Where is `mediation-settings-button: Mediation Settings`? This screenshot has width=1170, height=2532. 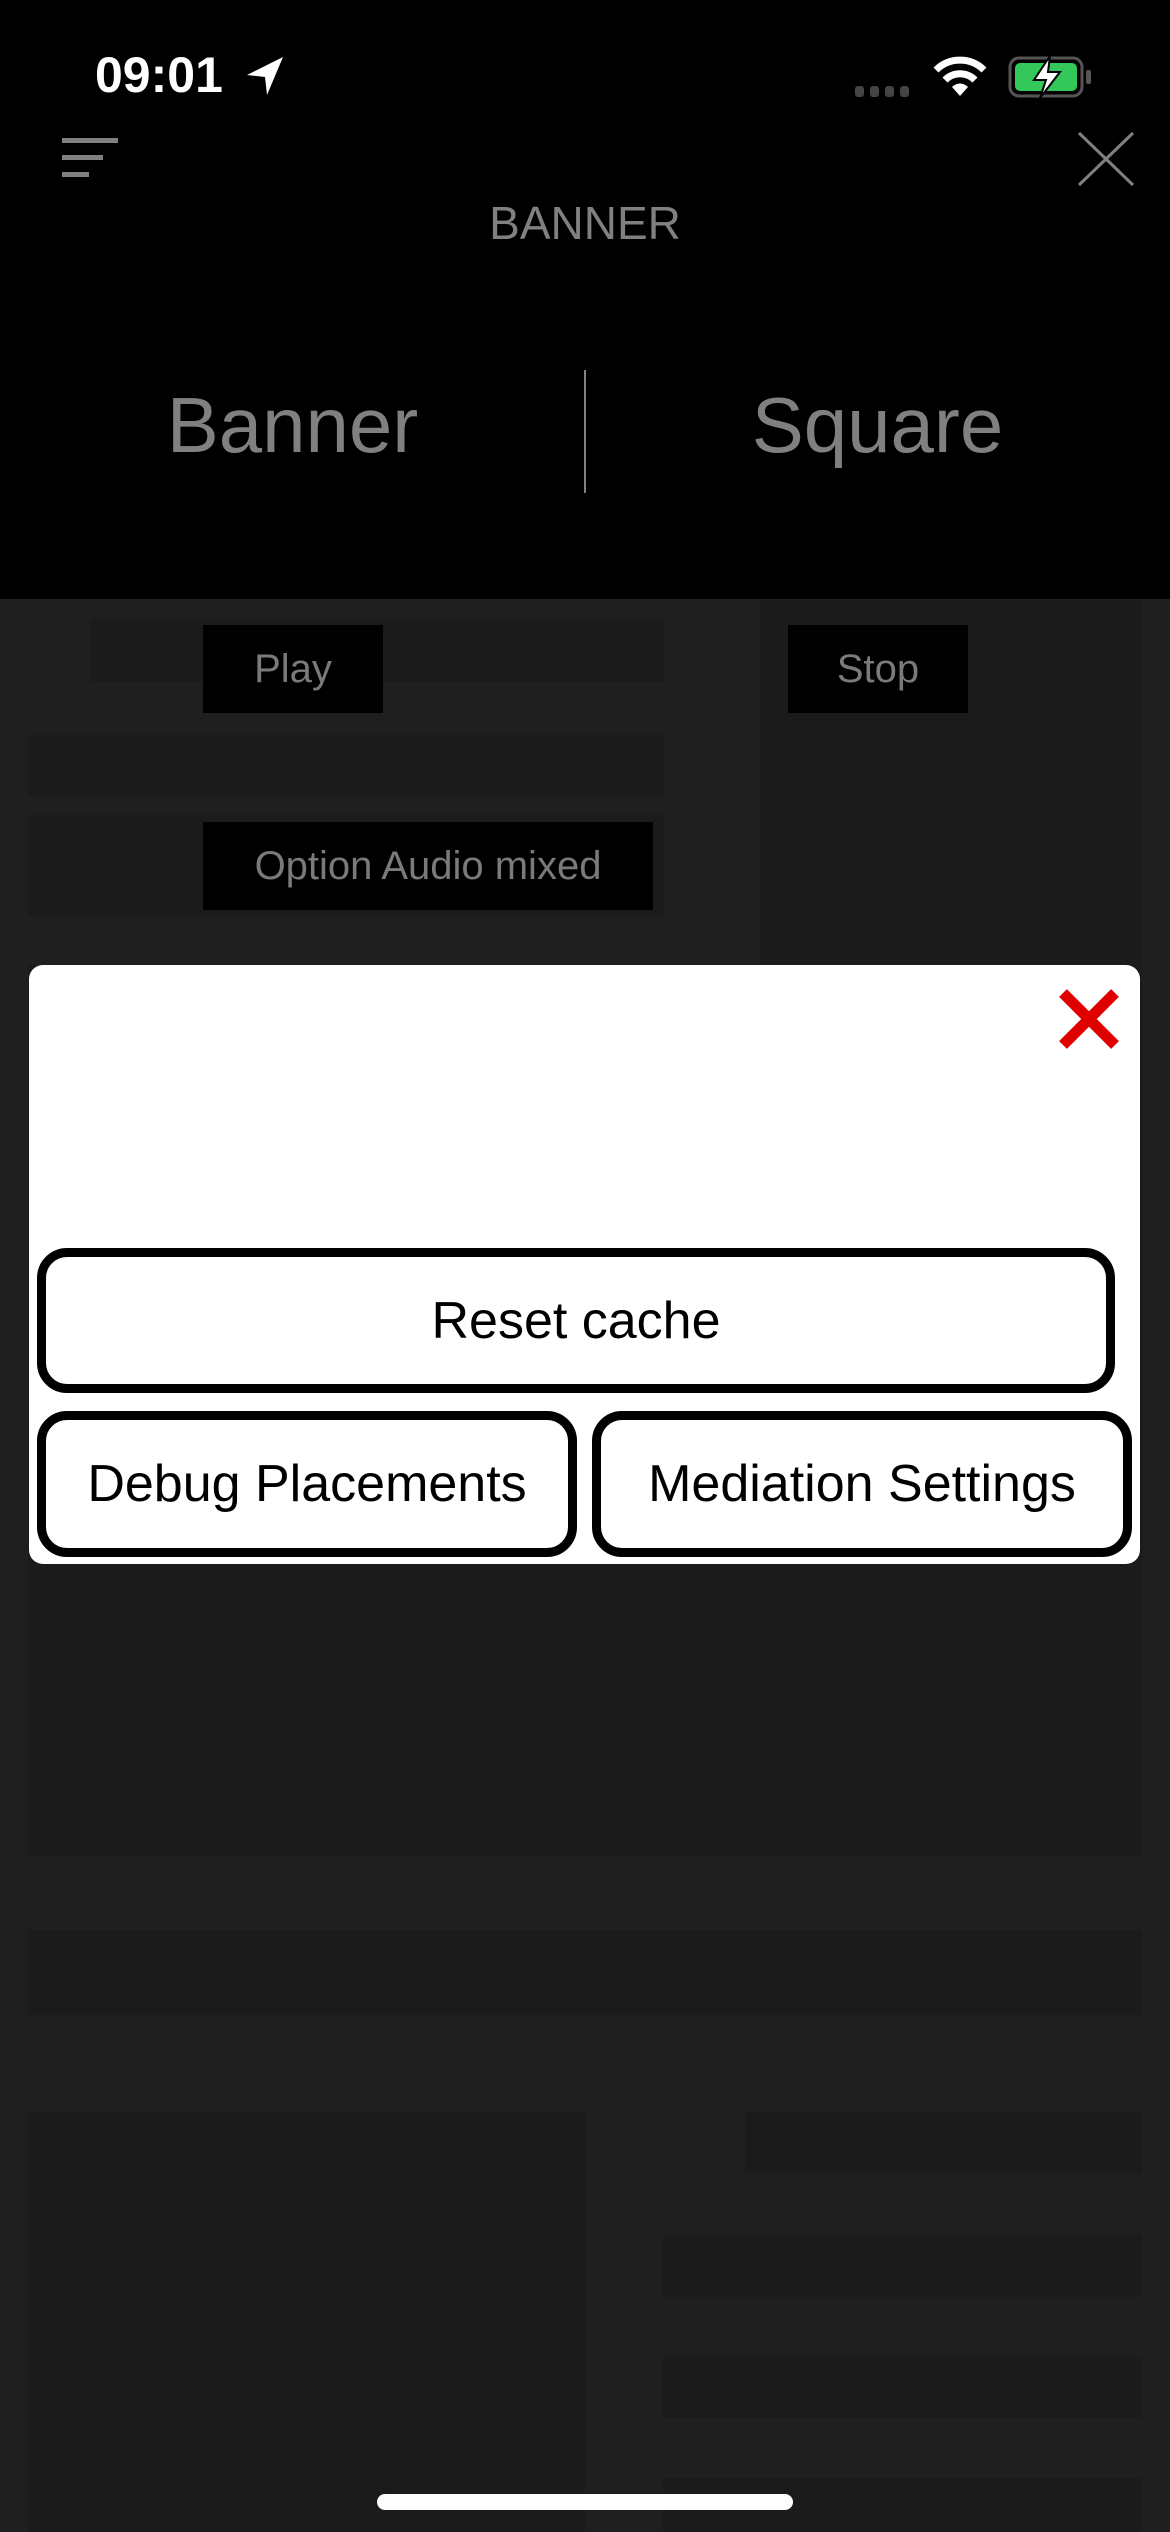 mediation-settings-button: Mediation Settings is located at coordinates (862, 1484).